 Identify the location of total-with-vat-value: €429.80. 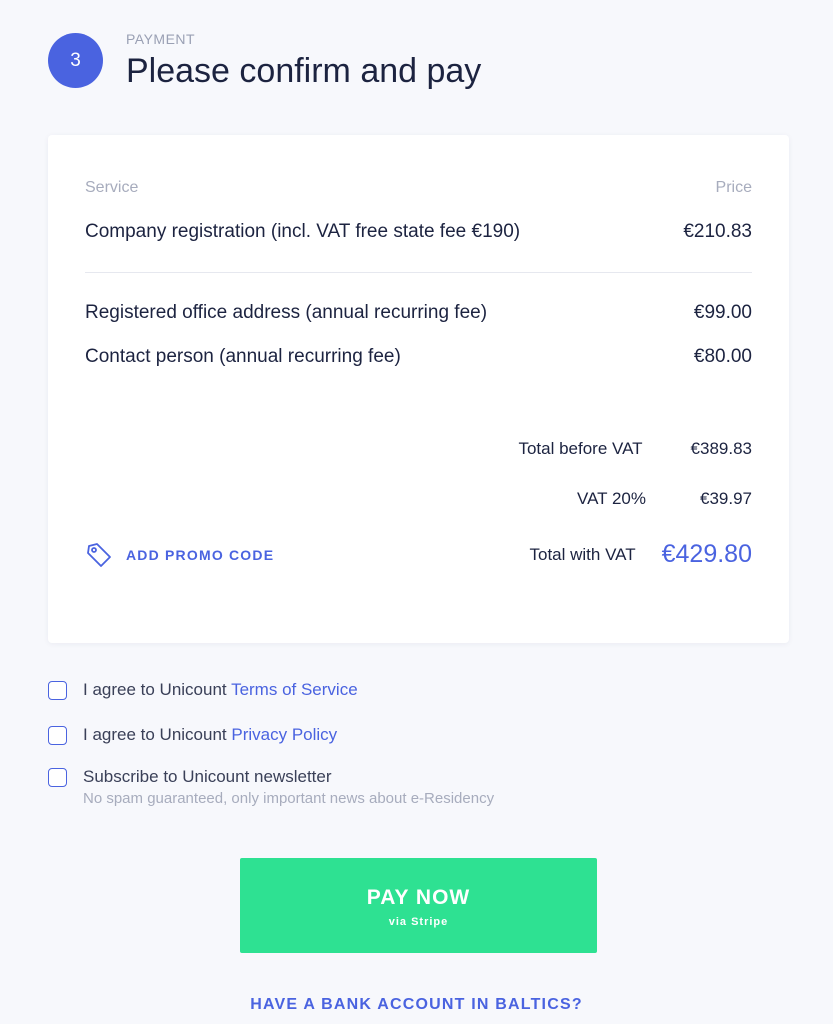
(706, 554).